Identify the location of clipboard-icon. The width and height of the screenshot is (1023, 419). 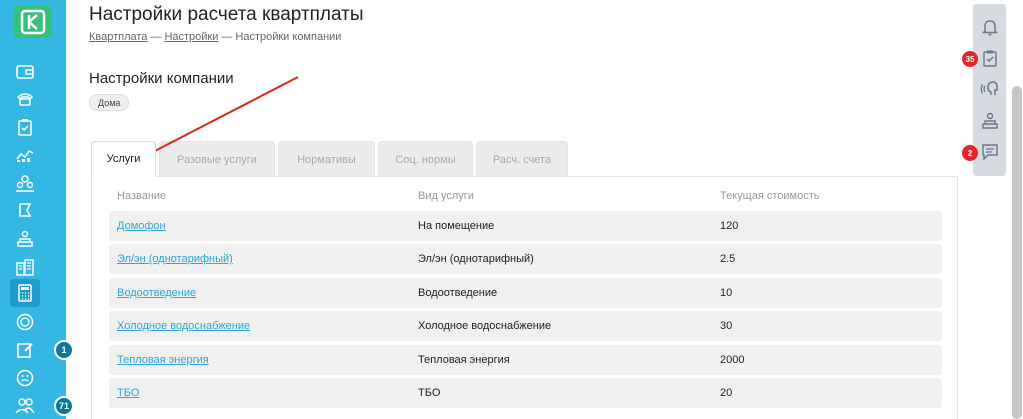
(25, 127).